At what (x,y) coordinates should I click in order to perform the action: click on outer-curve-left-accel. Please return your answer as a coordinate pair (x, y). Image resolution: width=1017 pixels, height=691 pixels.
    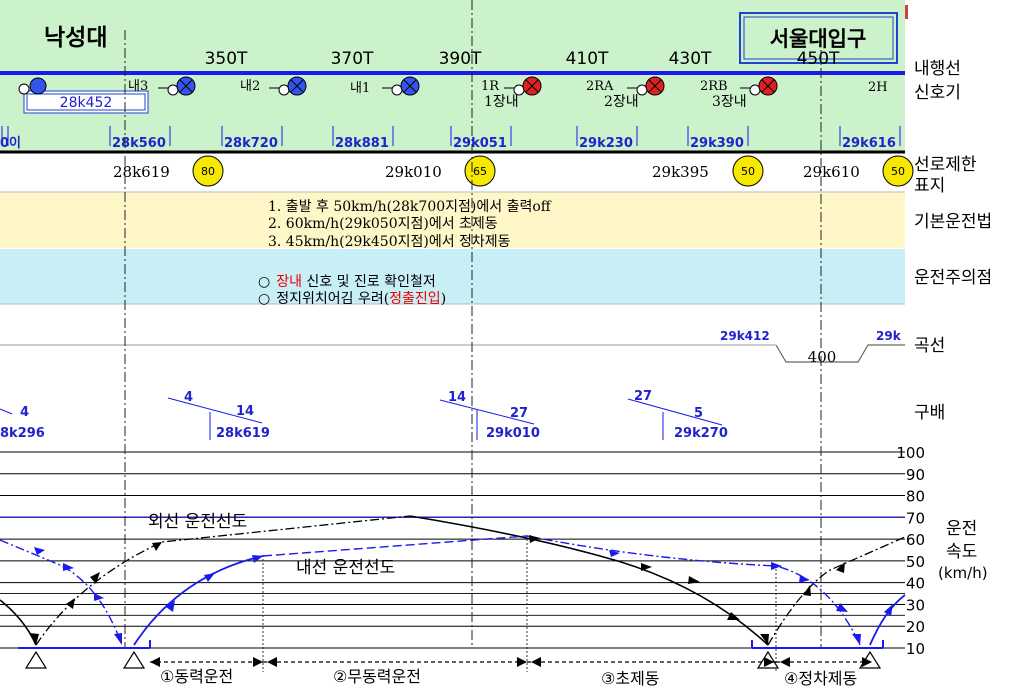
    Looking at the image, I should click on (223, 580).